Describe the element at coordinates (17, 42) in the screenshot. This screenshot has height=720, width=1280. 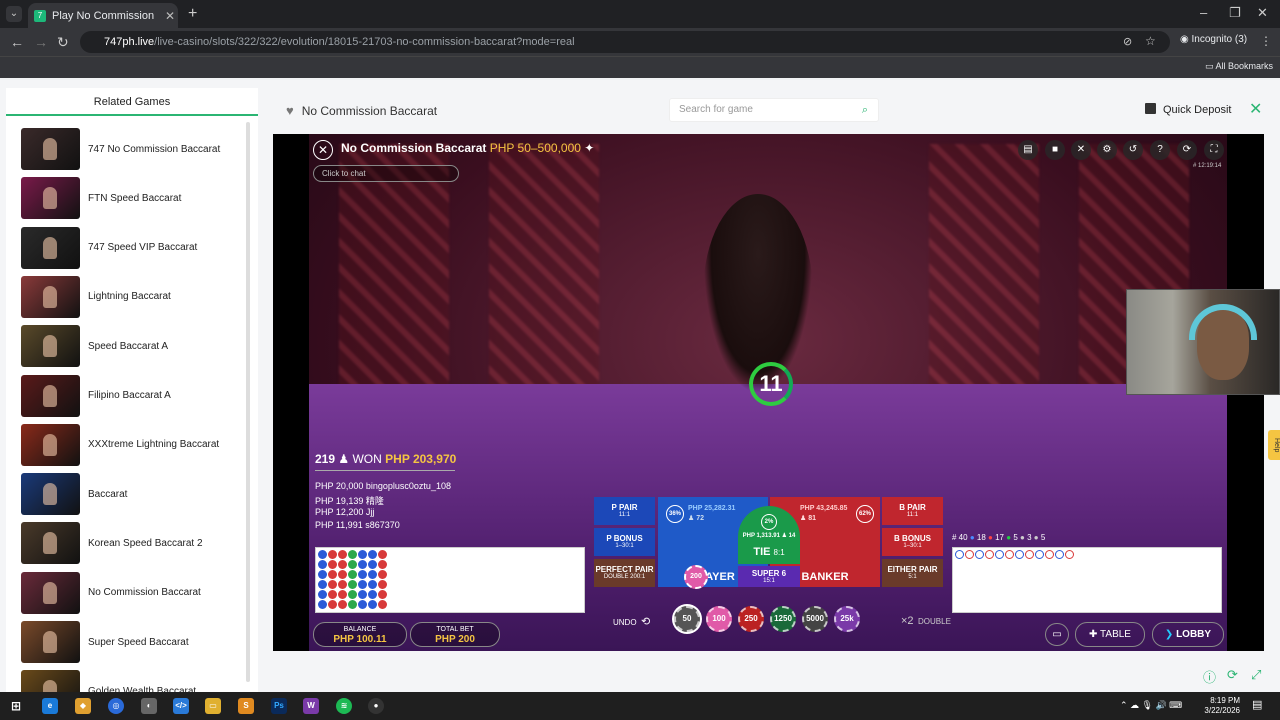
I see `back-icon: ←` at that location.